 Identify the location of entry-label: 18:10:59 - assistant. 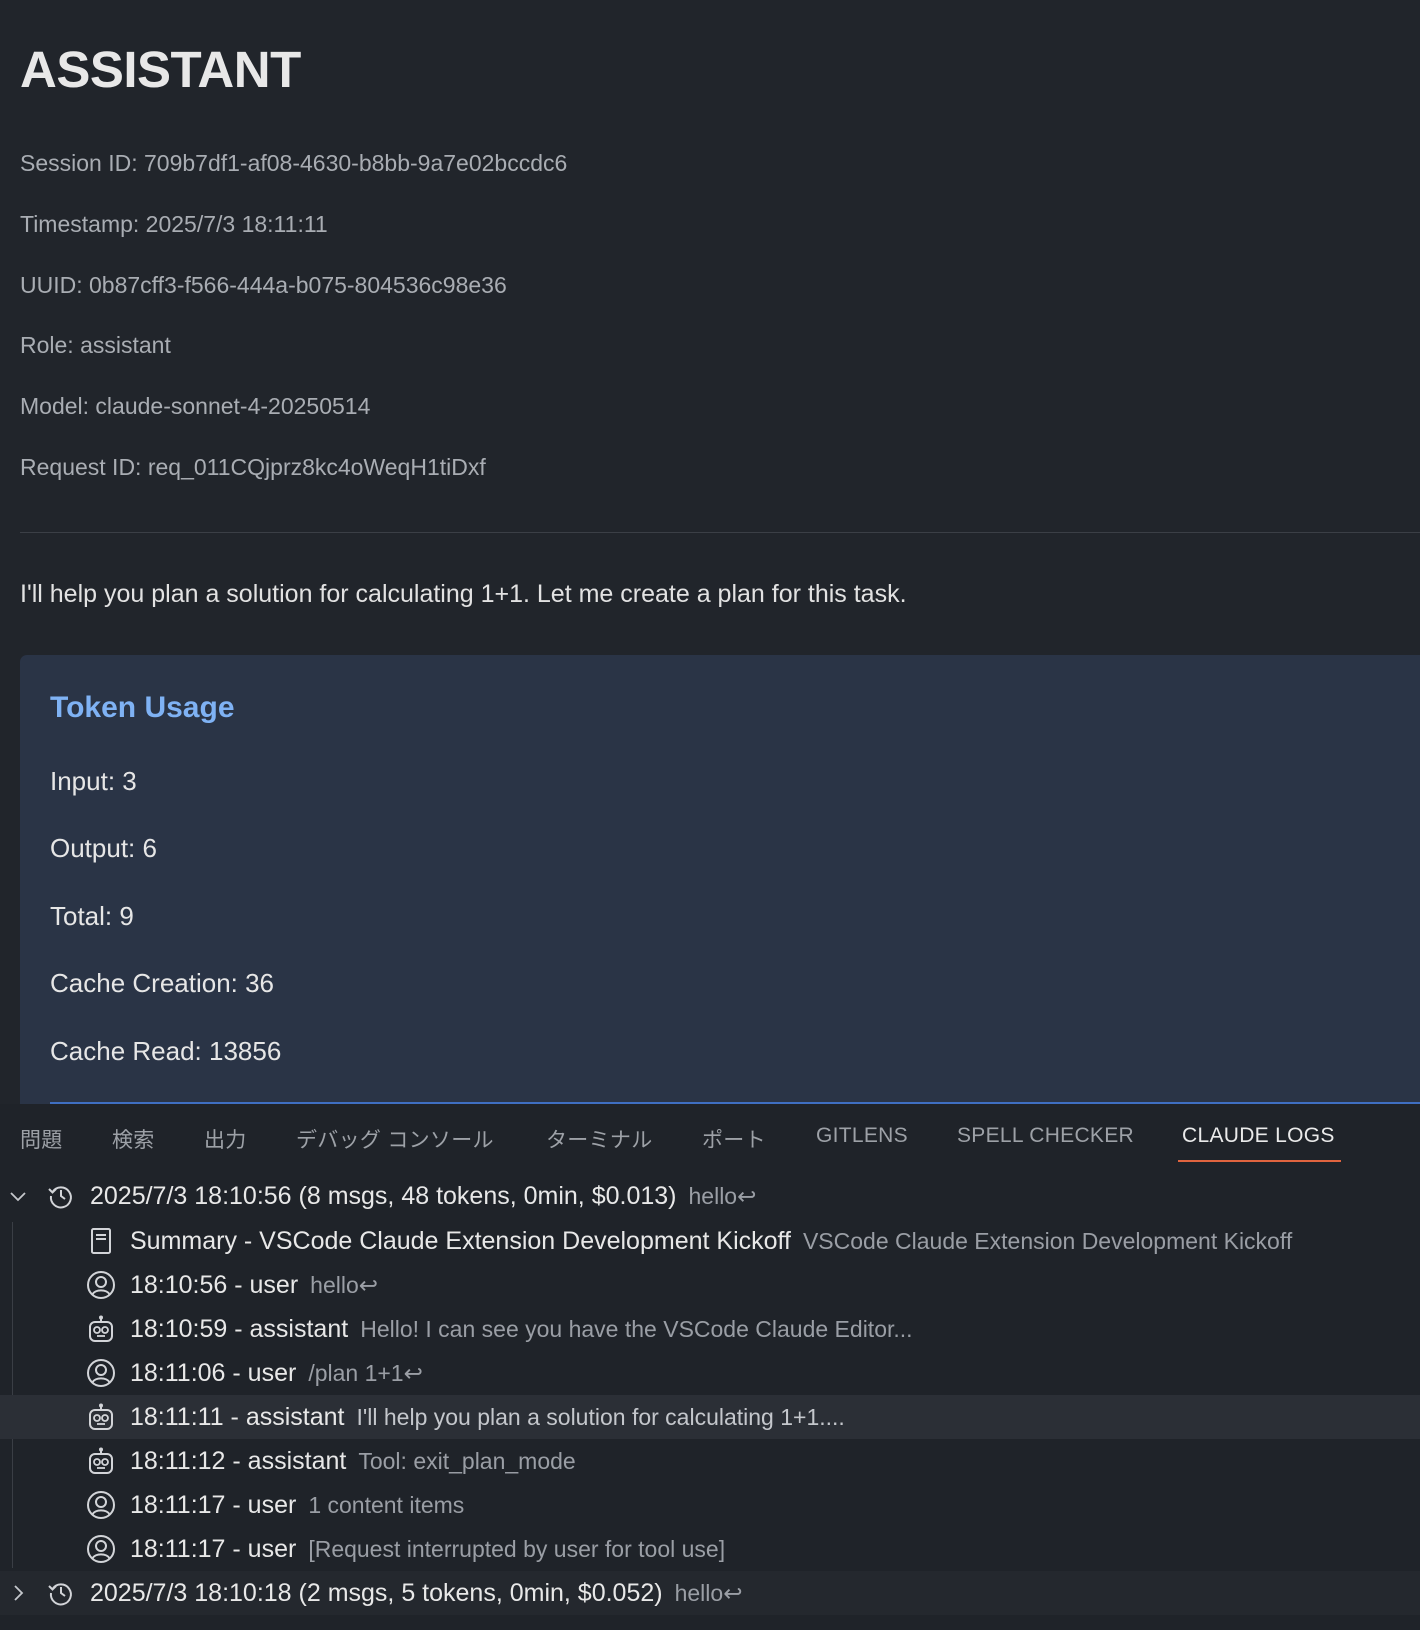
(239, 1328).